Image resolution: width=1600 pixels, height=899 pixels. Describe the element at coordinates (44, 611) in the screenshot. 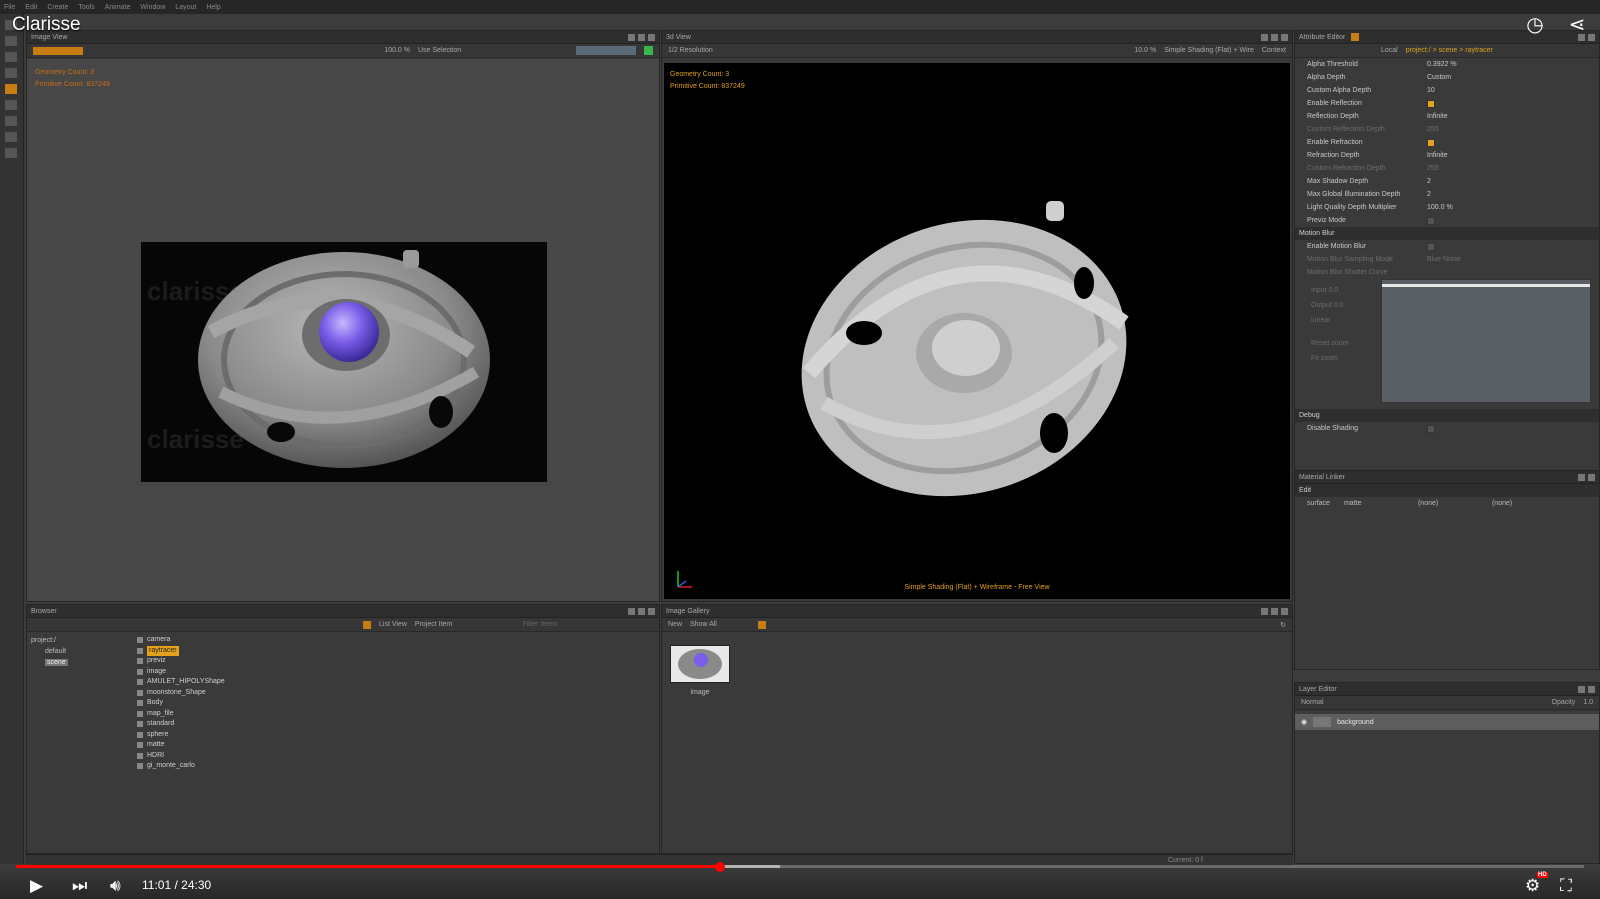

I see `browser-title: Browser` at that location.